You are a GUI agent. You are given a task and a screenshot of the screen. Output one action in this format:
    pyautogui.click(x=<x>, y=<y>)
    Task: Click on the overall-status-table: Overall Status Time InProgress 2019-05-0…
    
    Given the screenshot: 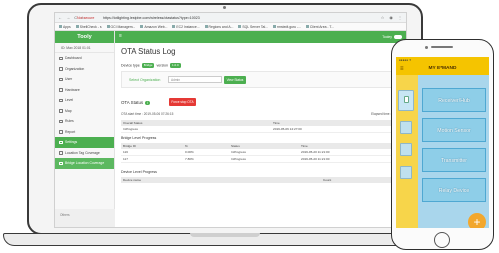 What is the action you would take?
    pyautogui.click(x=262, y=126)
    